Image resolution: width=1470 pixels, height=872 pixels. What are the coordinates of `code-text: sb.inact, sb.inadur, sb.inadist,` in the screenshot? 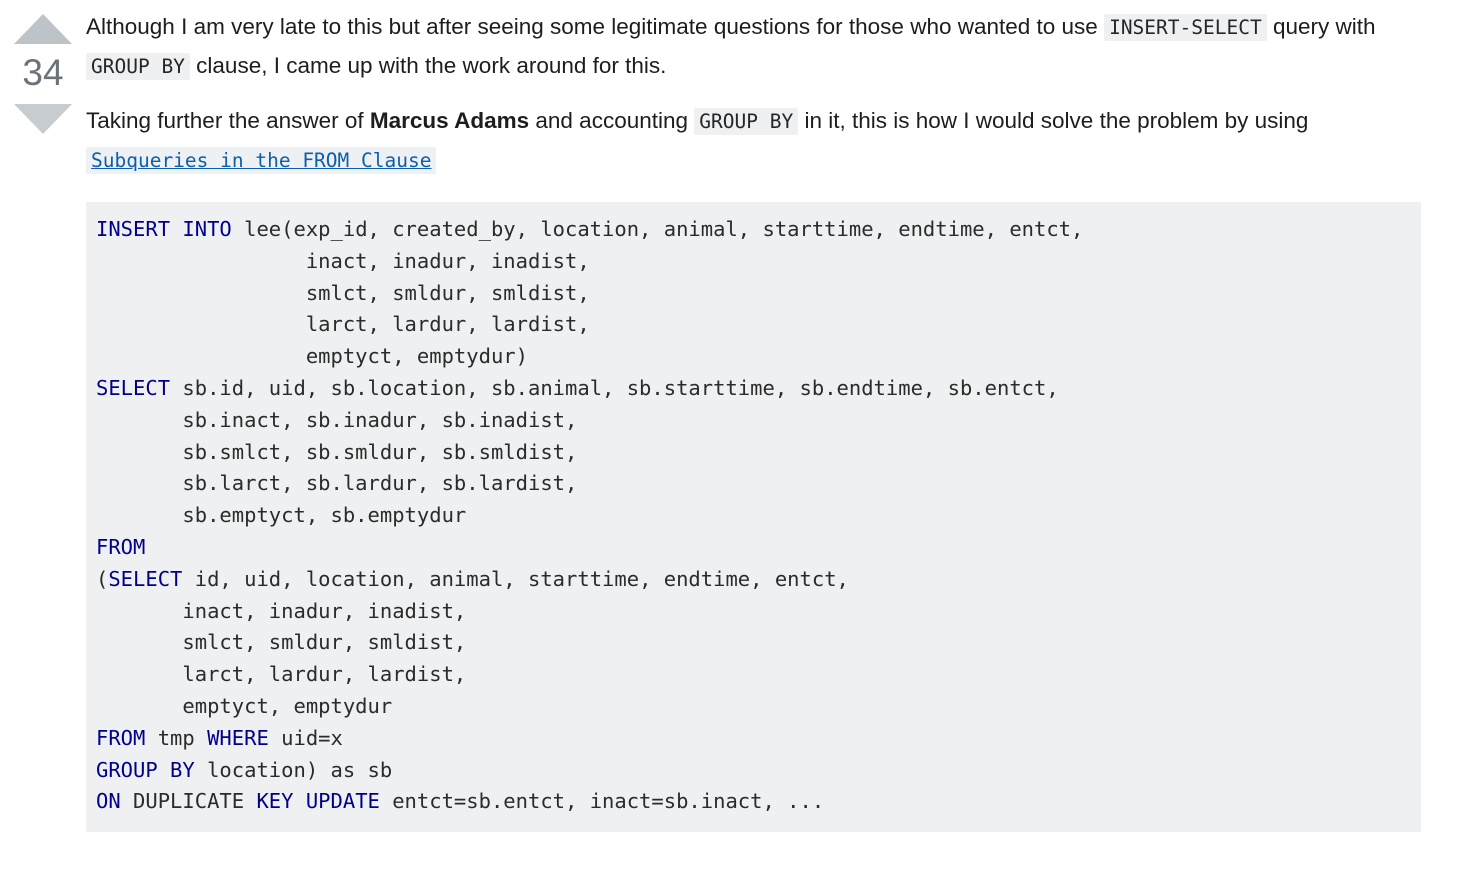 It's located at (337, 419).